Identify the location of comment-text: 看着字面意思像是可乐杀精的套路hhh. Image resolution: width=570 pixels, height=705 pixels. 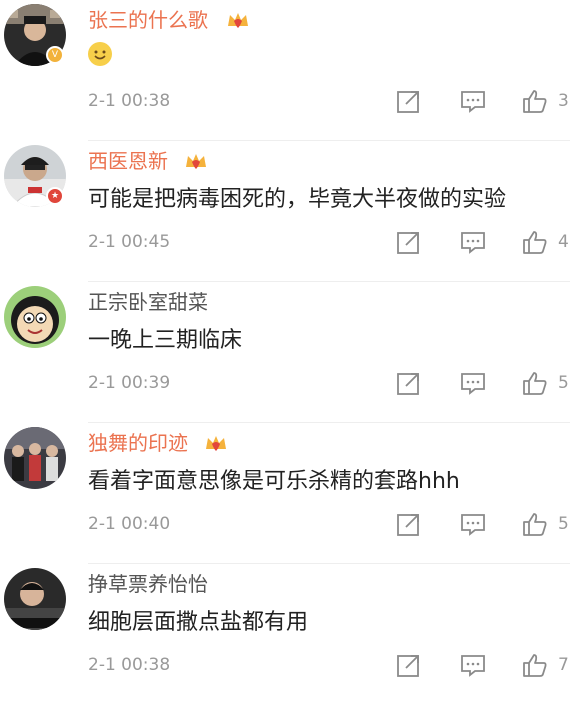
(274, 481).